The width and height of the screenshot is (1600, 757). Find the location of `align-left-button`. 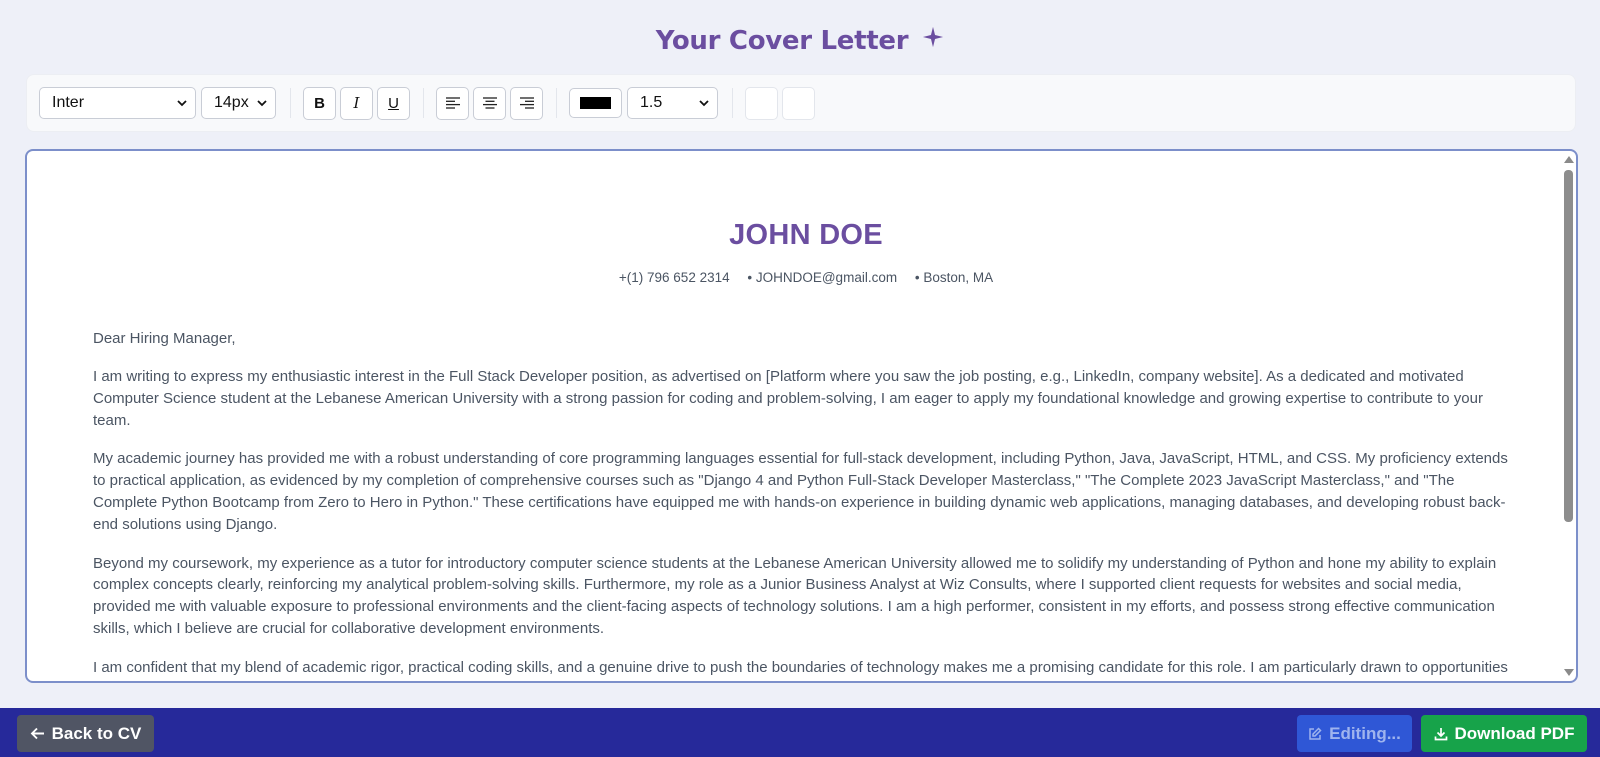

align-left-button is located at coordinates (452, 103).